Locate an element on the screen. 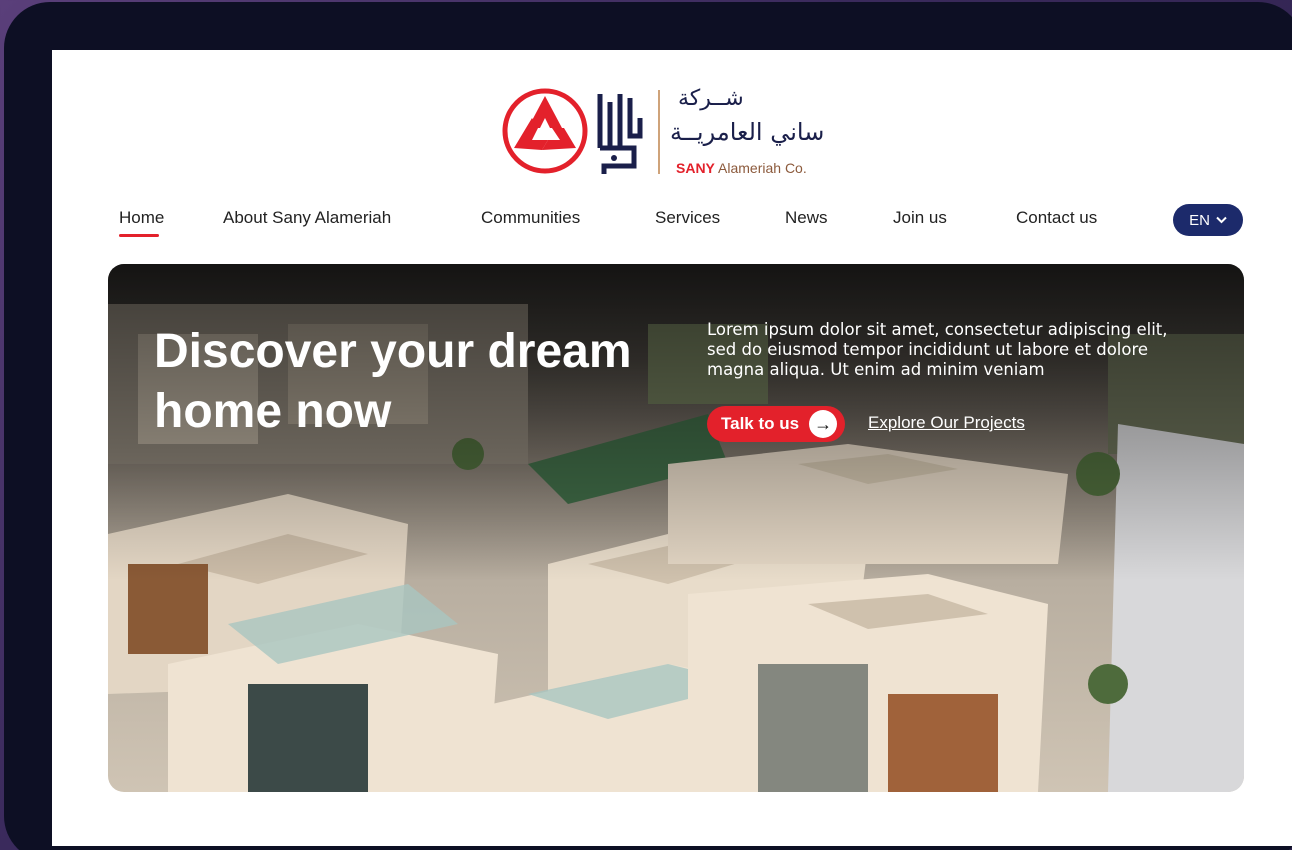 This screenshot has width=1292, height=850. logo-divider is located at coordinates (659, 132).